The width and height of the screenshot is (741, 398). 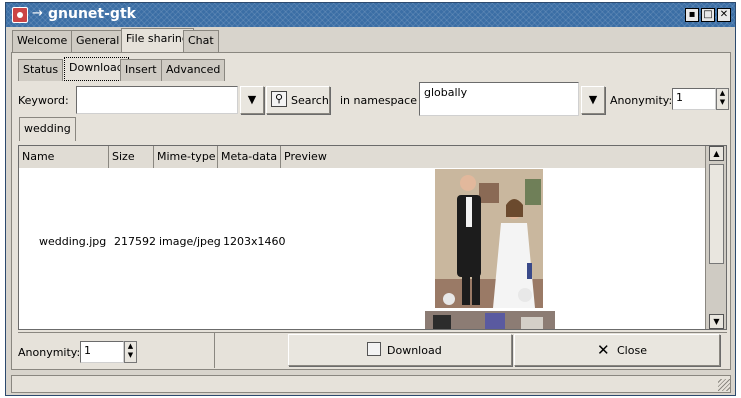 What do you see at coordinates (131, 157) in the screenshot?
I see `column-header-size: Size` at bounding box center [131, 157].